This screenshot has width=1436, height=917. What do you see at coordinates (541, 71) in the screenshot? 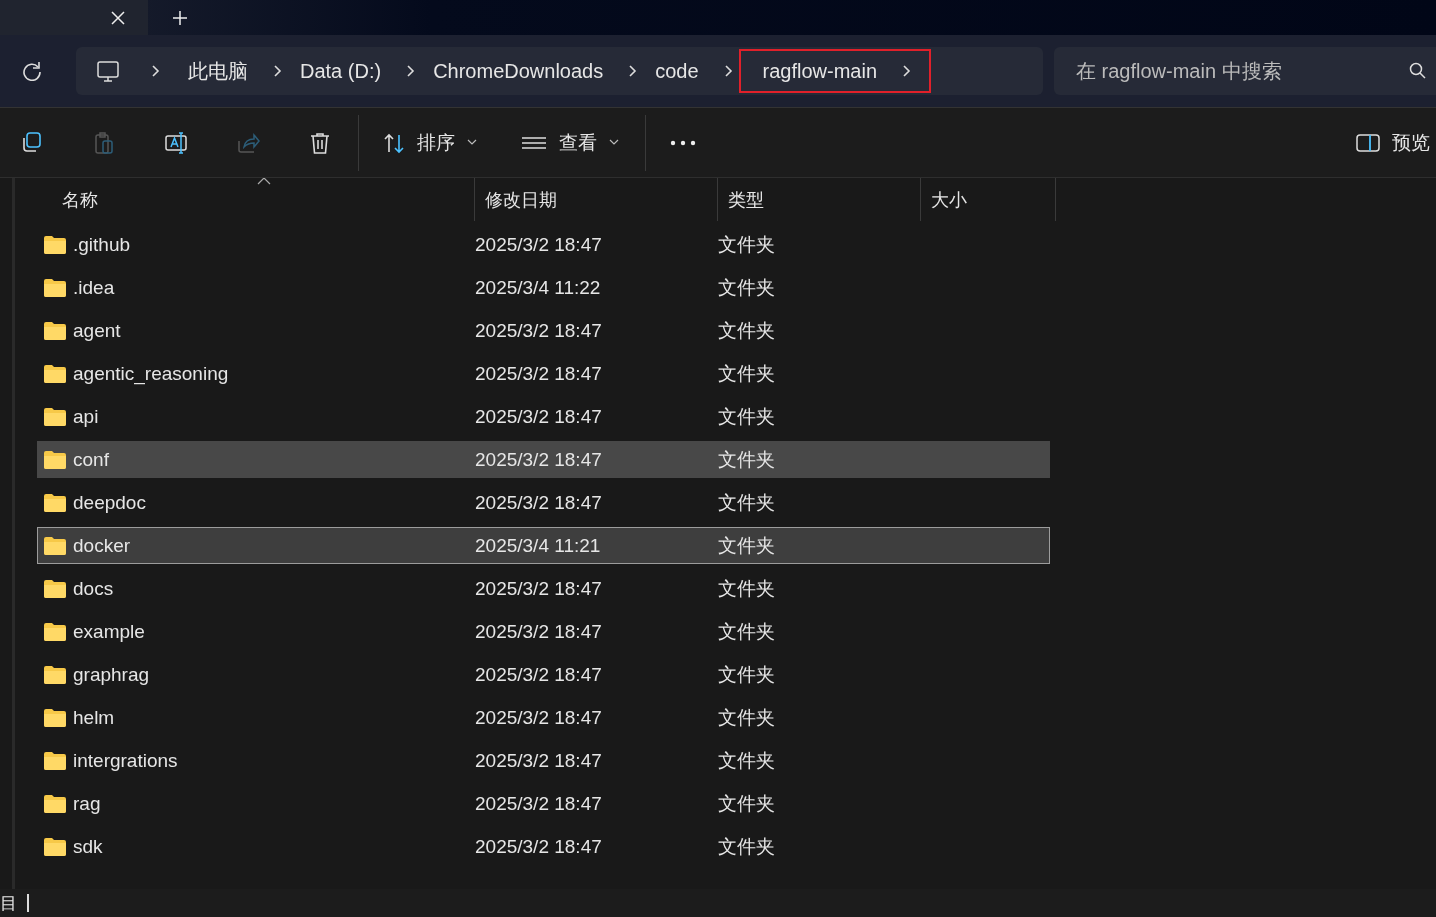
I see `breadcrumb-item: ChromeDownloads` at bounding box center [541, 71].